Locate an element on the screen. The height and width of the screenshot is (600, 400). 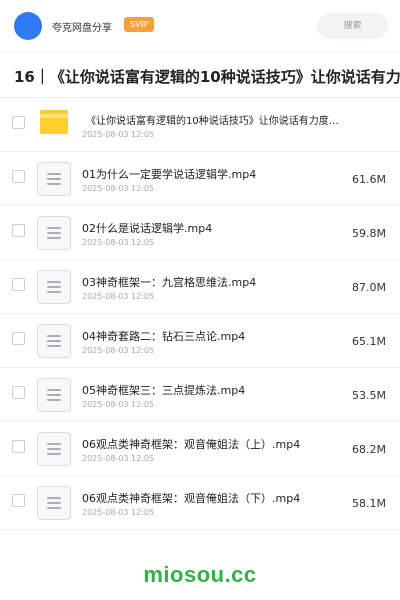
list-item: 05神奇框架三：三点提炼法.mp4 2025-08-03 12:05 53.5M is located at coordinates (200, 395).